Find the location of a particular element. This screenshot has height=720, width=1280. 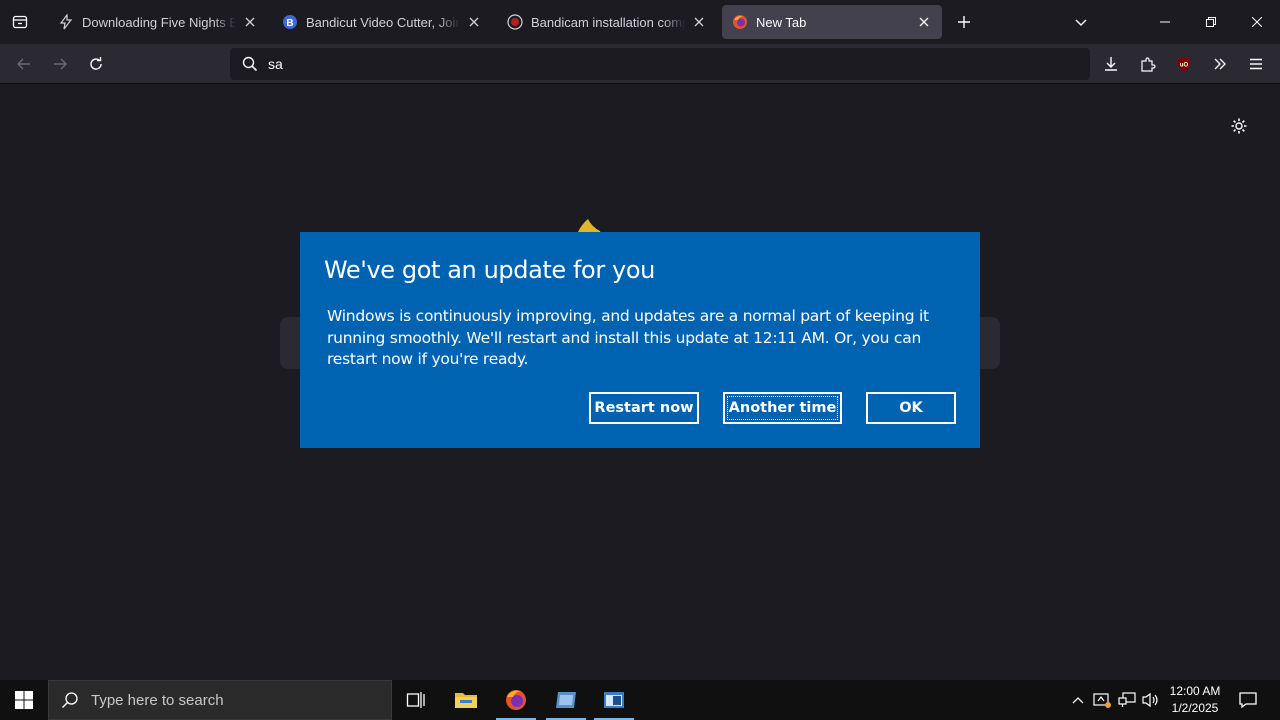

forward-arrow-icon is located at coordinates (60, 64).